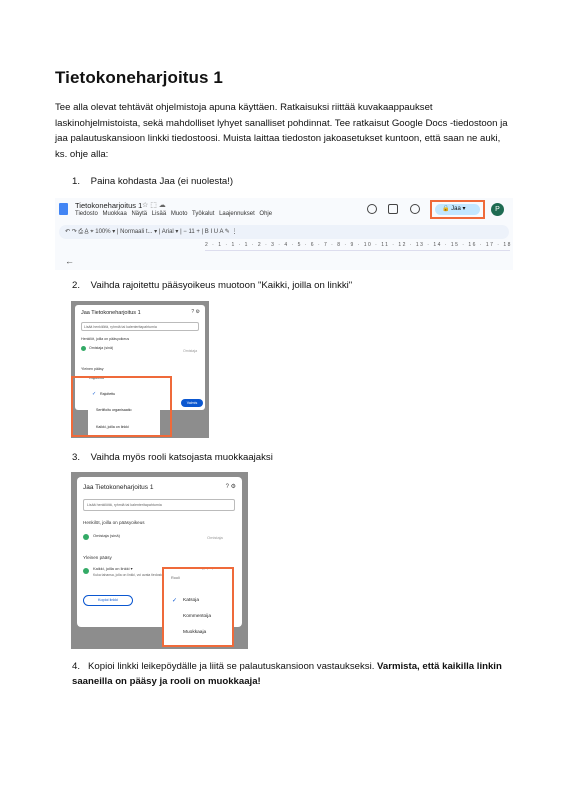 This screenshot has width=565, height=800. Describe the element at coordinates (139, 77) in the screenshot. I see `document-title: Tietokoneharjoitus 1` at that location.